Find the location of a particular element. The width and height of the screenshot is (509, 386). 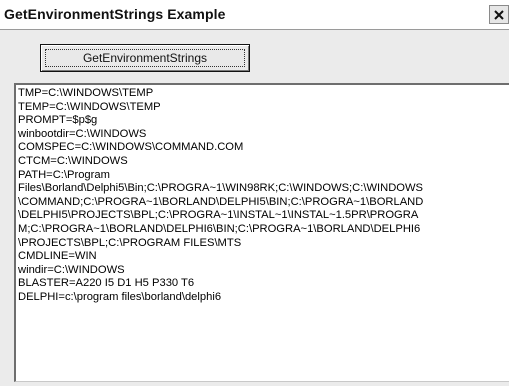

memo-line: CMDLINE=WIN is located at coordinates (57, 256).